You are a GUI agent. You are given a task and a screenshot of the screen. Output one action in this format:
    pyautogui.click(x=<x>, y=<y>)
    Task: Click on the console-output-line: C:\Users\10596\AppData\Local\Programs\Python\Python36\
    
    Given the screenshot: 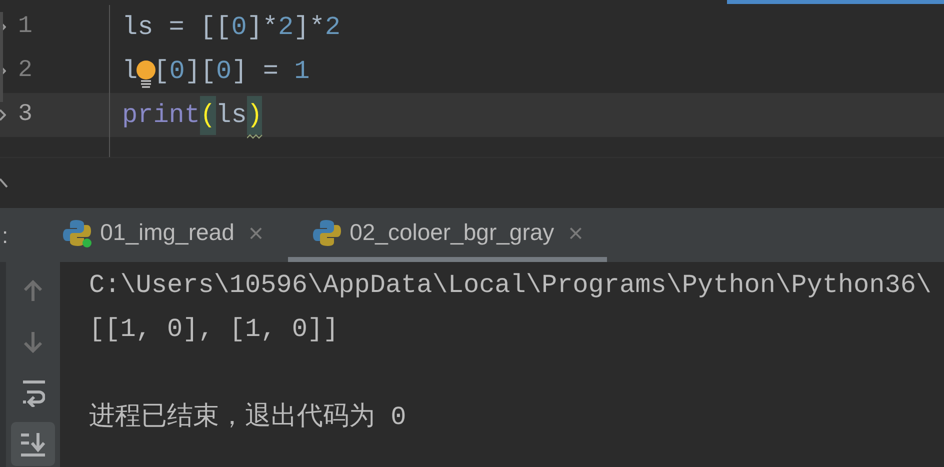 What is the action you would take?
    pyautogui.click(x=511, y=285)
    